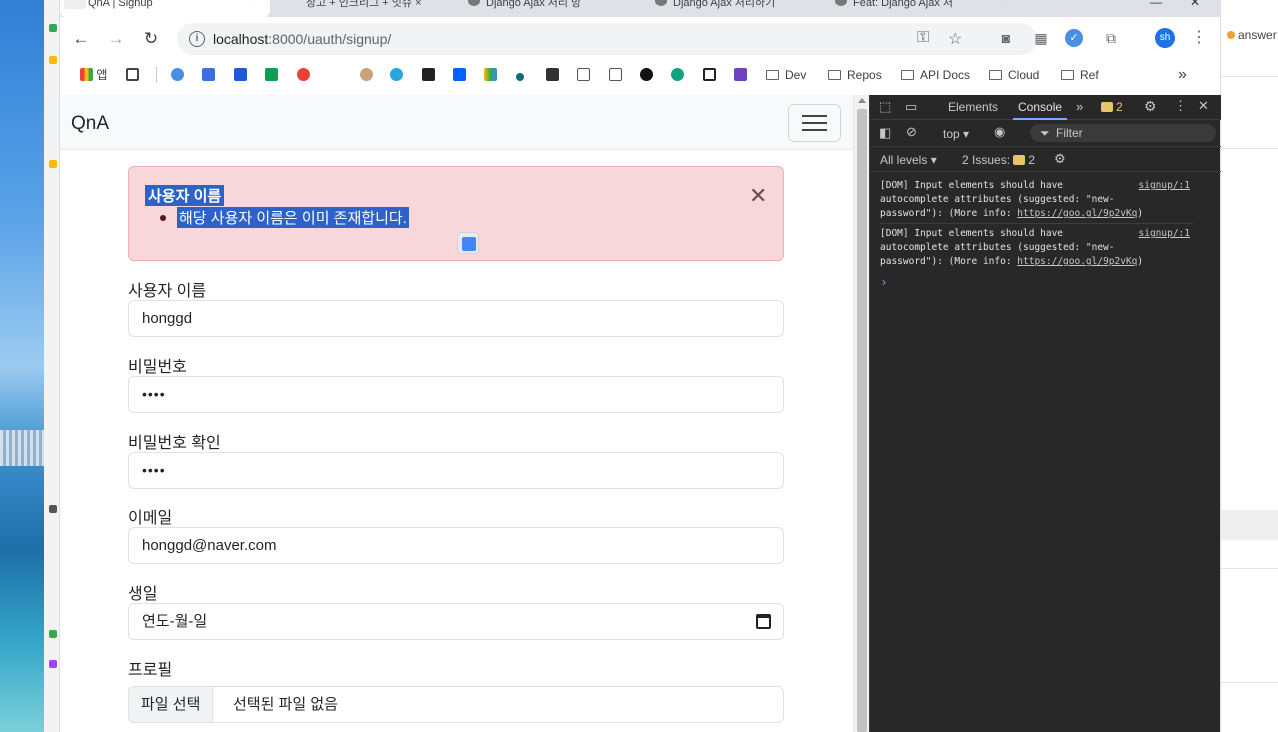  I want to click on device-toolbar-icon: ▭, so click(911, 107).